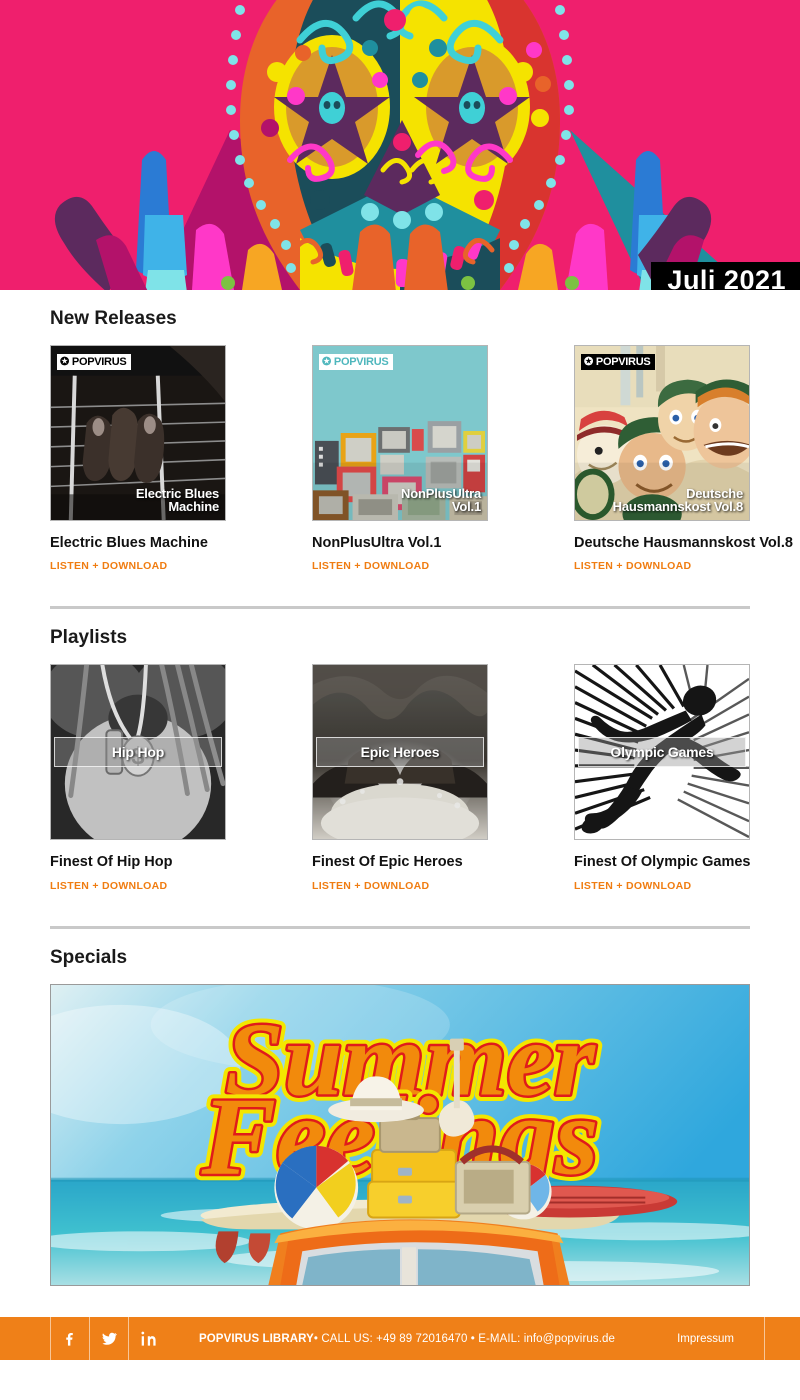 The height and width of the screenshot is (1400, 800). Describe the element at coordinates (782, 1338) in the screenshot. I see `footer-right-spacer` at that location.